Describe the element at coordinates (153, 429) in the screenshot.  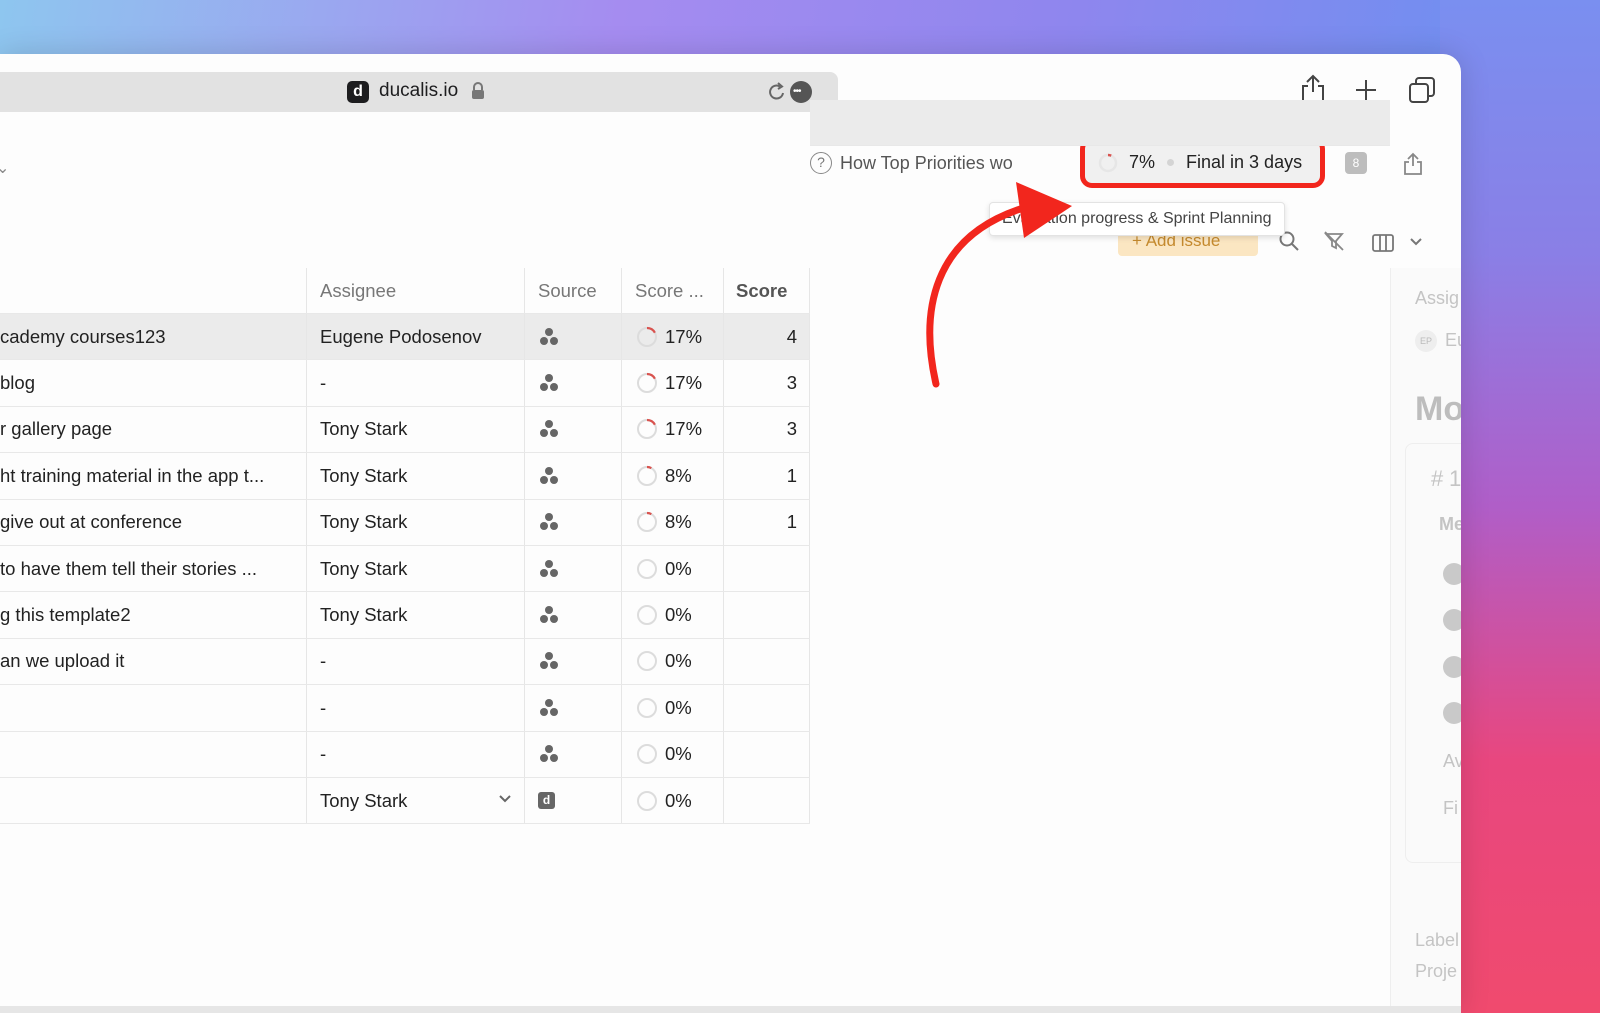
I see `issue-title-cell: r gallery page` at that location.